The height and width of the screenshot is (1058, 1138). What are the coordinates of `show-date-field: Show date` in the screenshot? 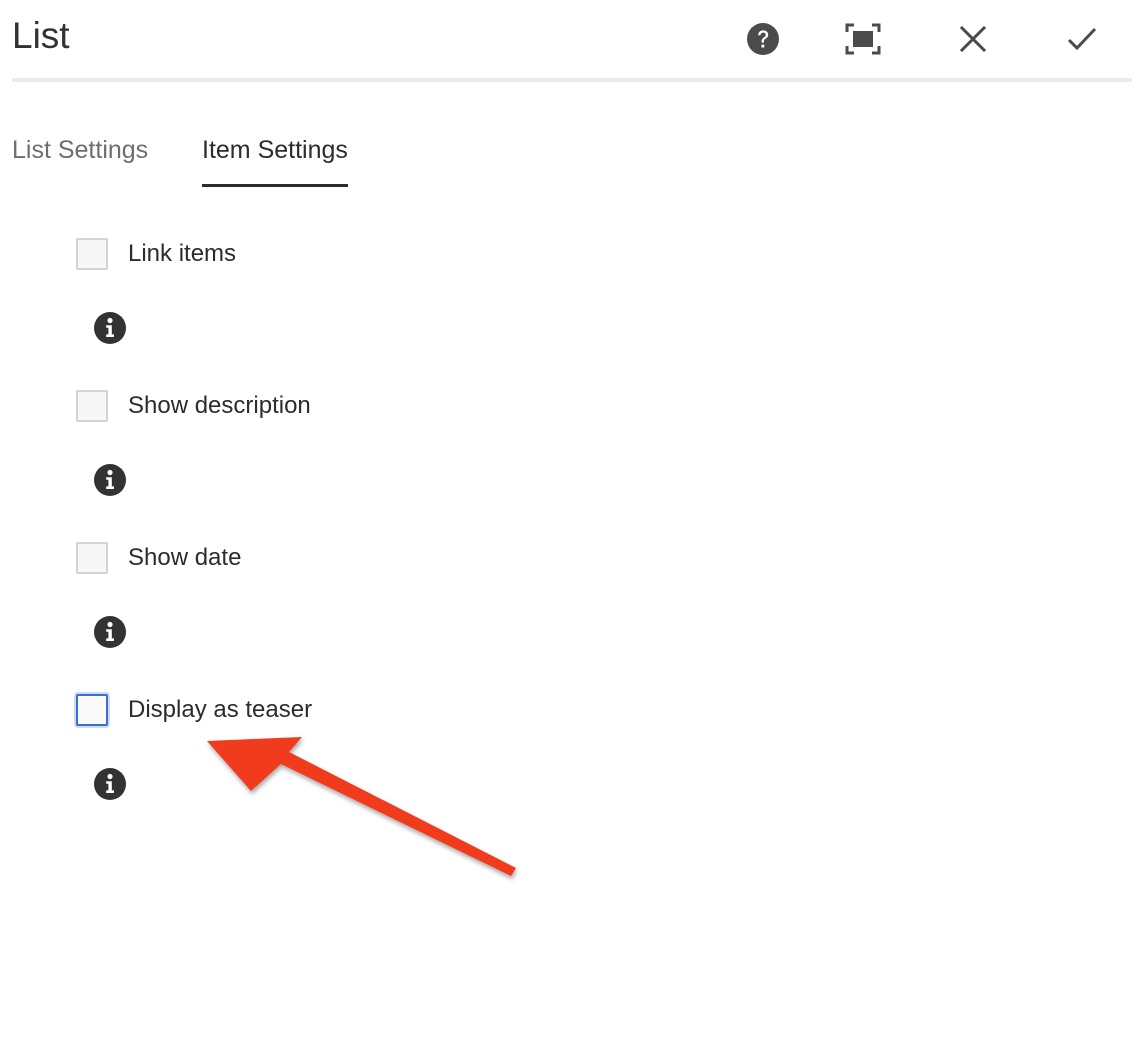 It's located at (158, 558).